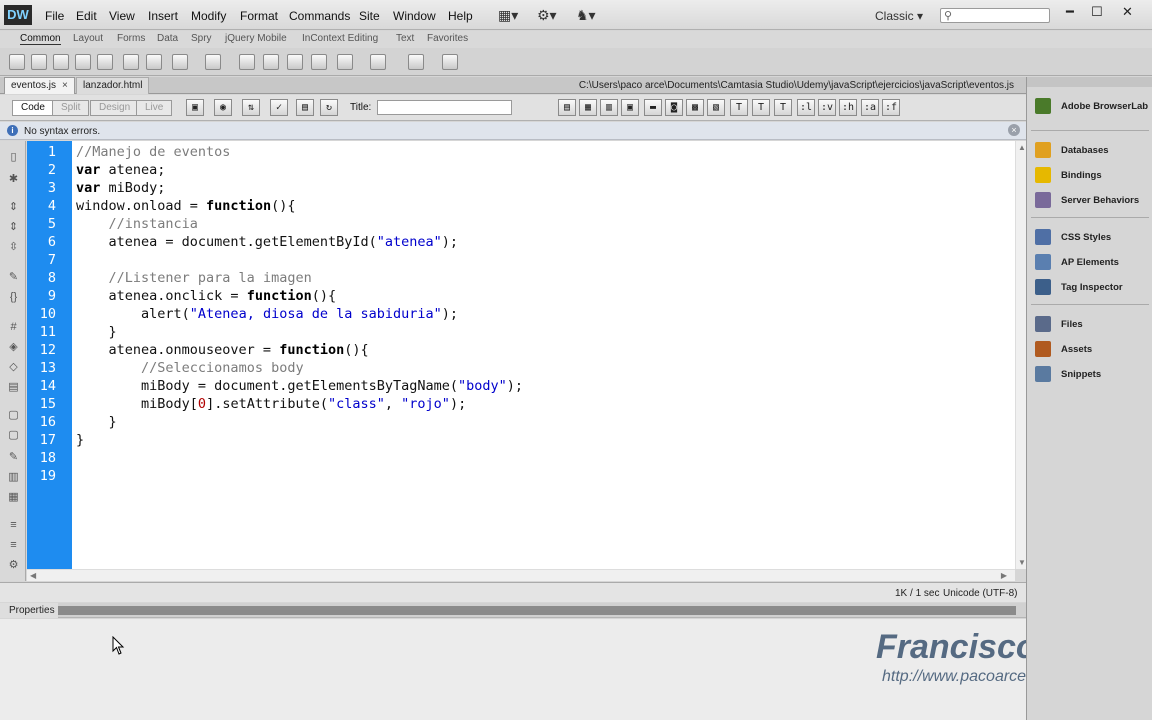 The height and width of the screenshot is (720, 1152). What do you see at coordinates (414, 16) in the screenshot?
I see `menu-window: Window` at bounding box center [414, 16].